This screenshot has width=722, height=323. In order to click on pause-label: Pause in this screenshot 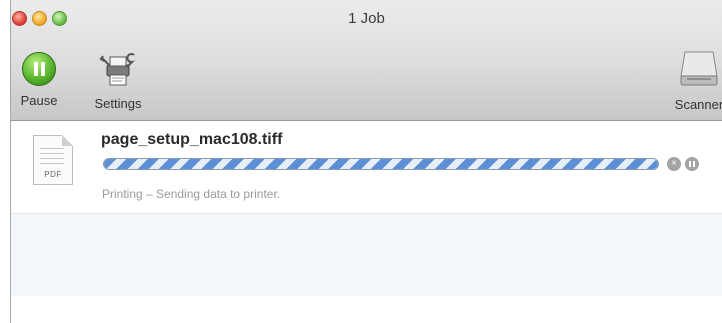, I will do `click(39, 100)`.